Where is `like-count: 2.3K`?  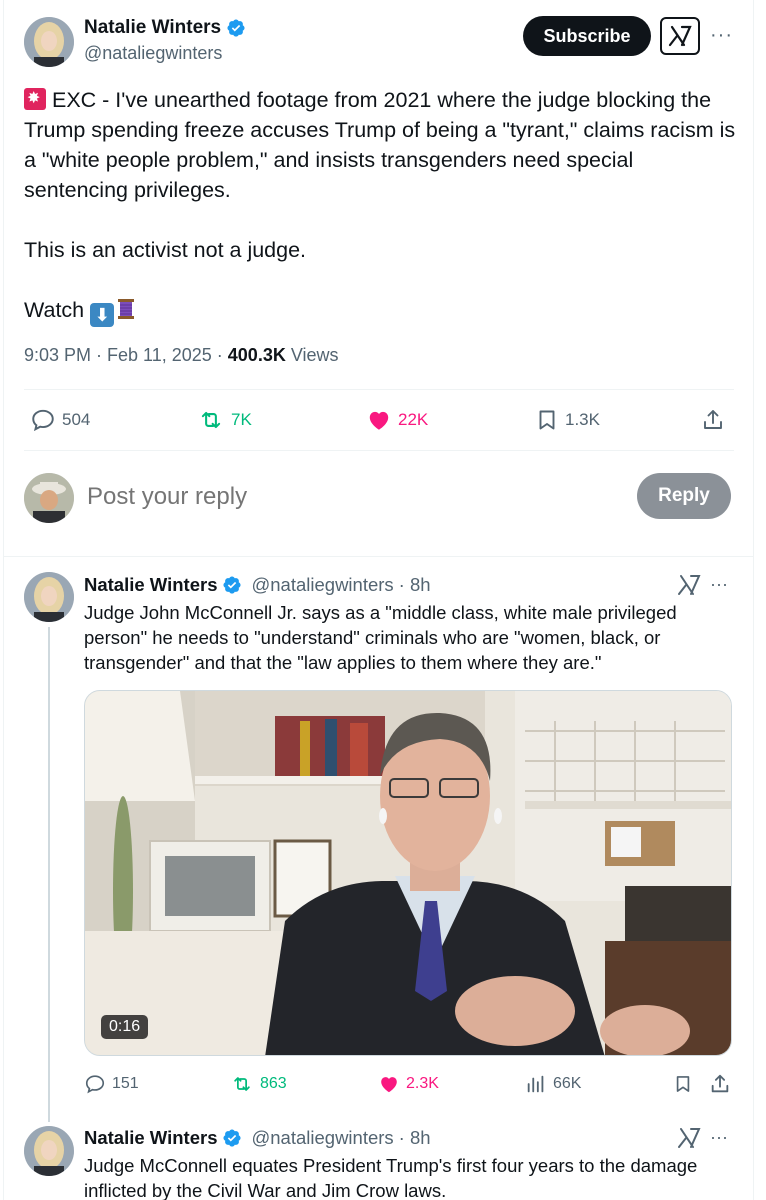
like-count: 2.3K is located at coordinates (422, 1083).